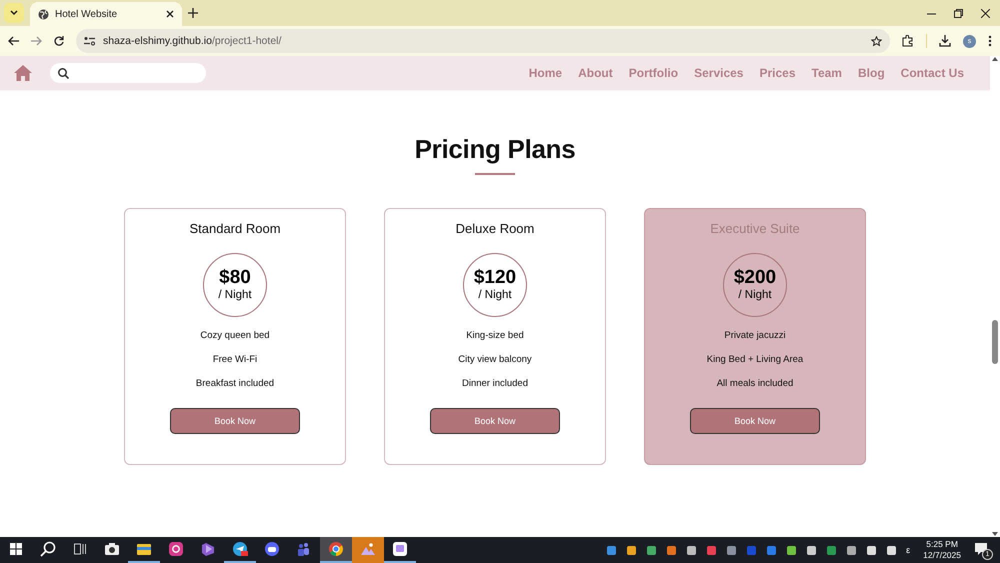 The width and height of the screenshot is (1000, 563). I want to click on feature-text: King-size bed, so click(495, 336).